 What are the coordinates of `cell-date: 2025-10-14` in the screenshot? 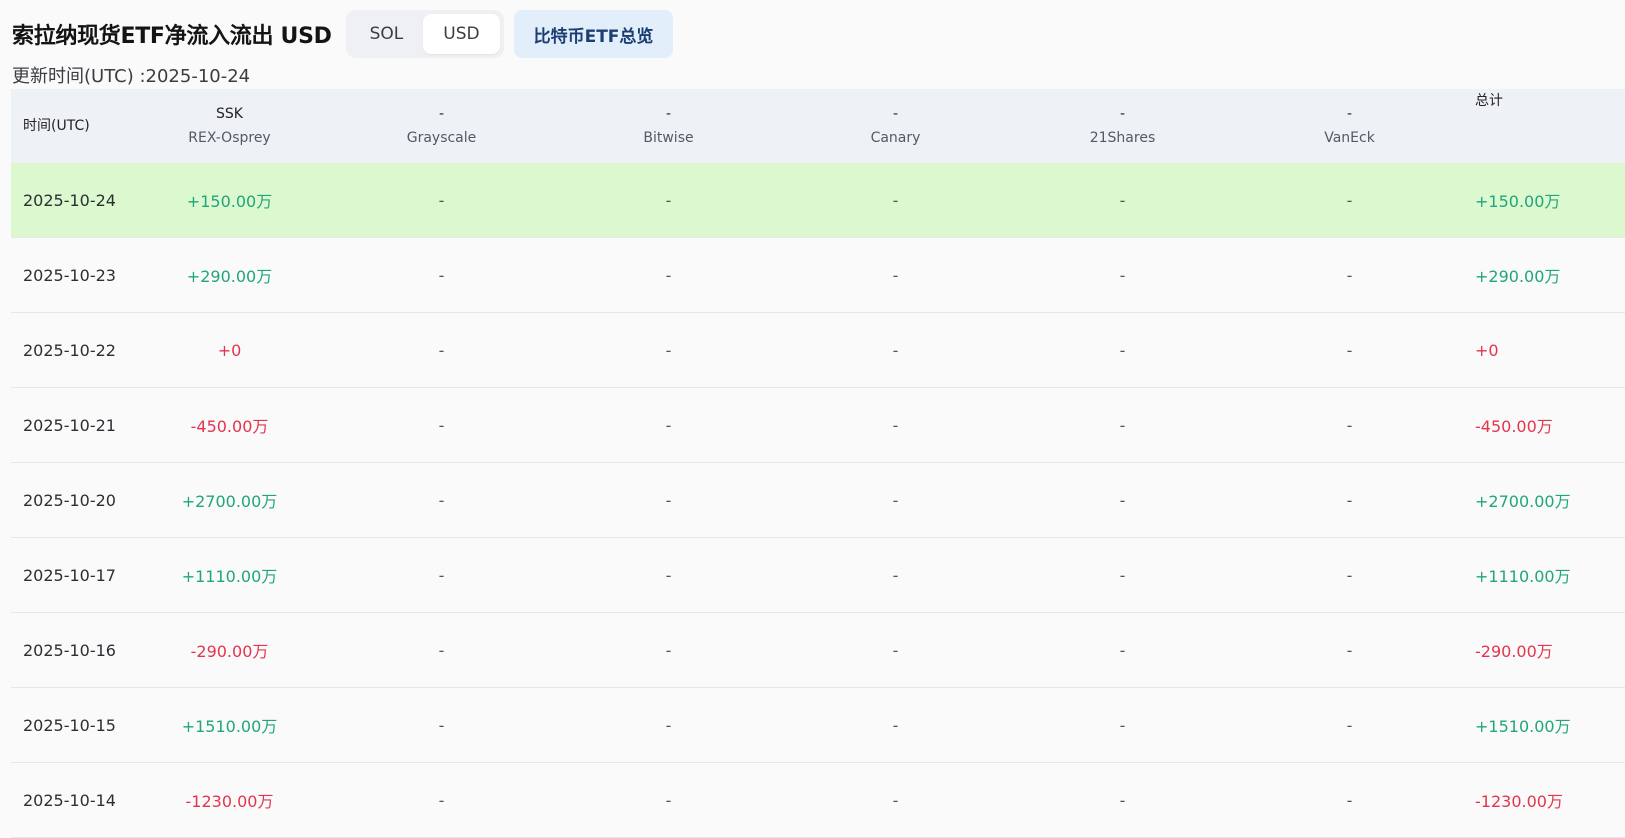 It's located at (69, 800).